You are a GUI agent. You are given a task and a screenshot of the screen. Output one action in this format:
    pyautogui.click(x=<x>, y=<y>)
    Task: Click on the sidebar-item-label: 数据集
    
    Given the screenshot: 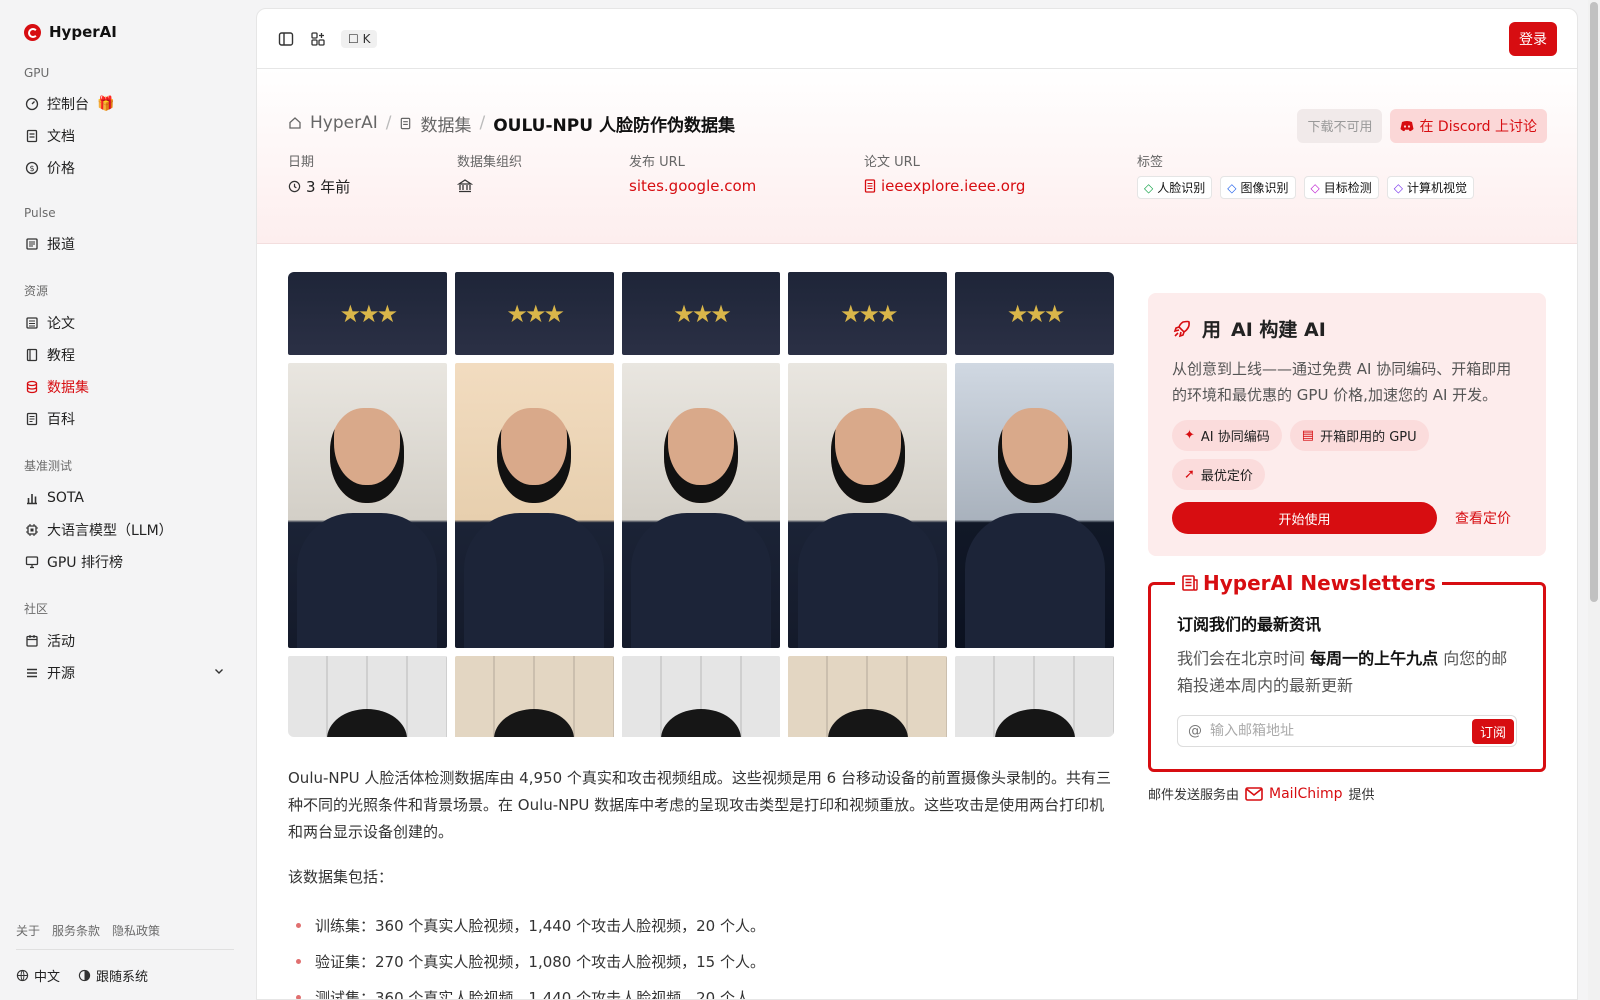 What is the action you would take?
    pyautogui.click(x=68, y=388)
    